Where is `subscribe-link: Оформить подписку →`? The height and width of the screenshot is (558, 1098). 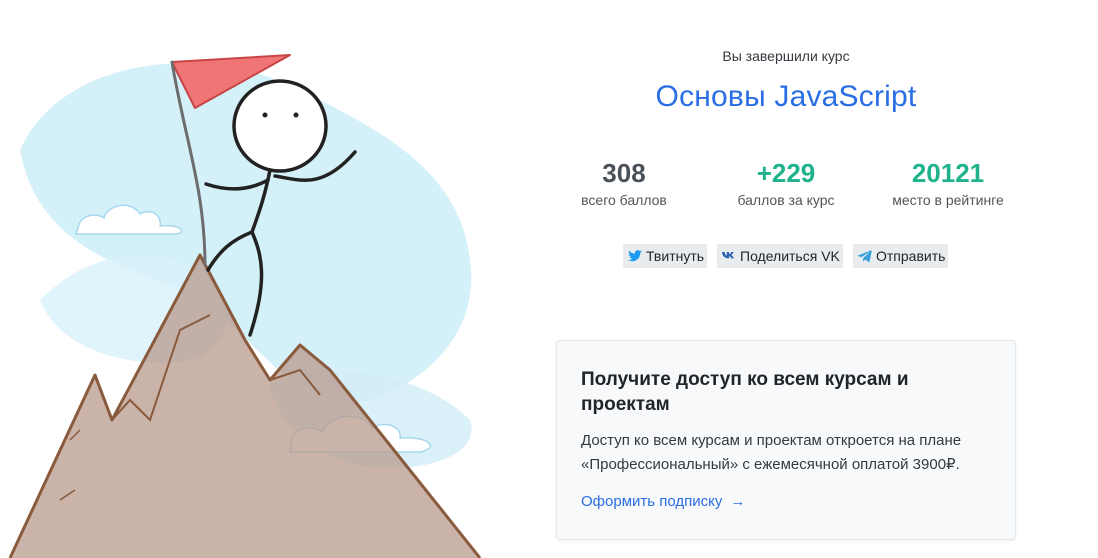 subscribe-link: Оформить подписку → is located at coordinates (663, 501).